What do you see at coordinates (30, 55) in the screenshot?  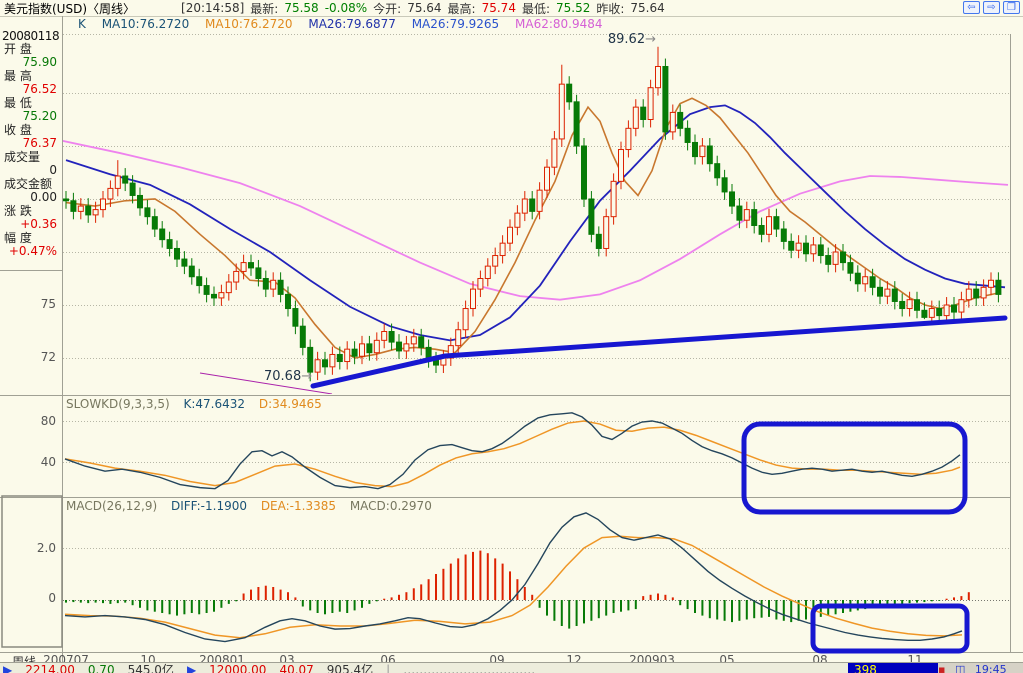 I see `quote-row-open: 开 盘 75.90` at bounding box center [30, 55].